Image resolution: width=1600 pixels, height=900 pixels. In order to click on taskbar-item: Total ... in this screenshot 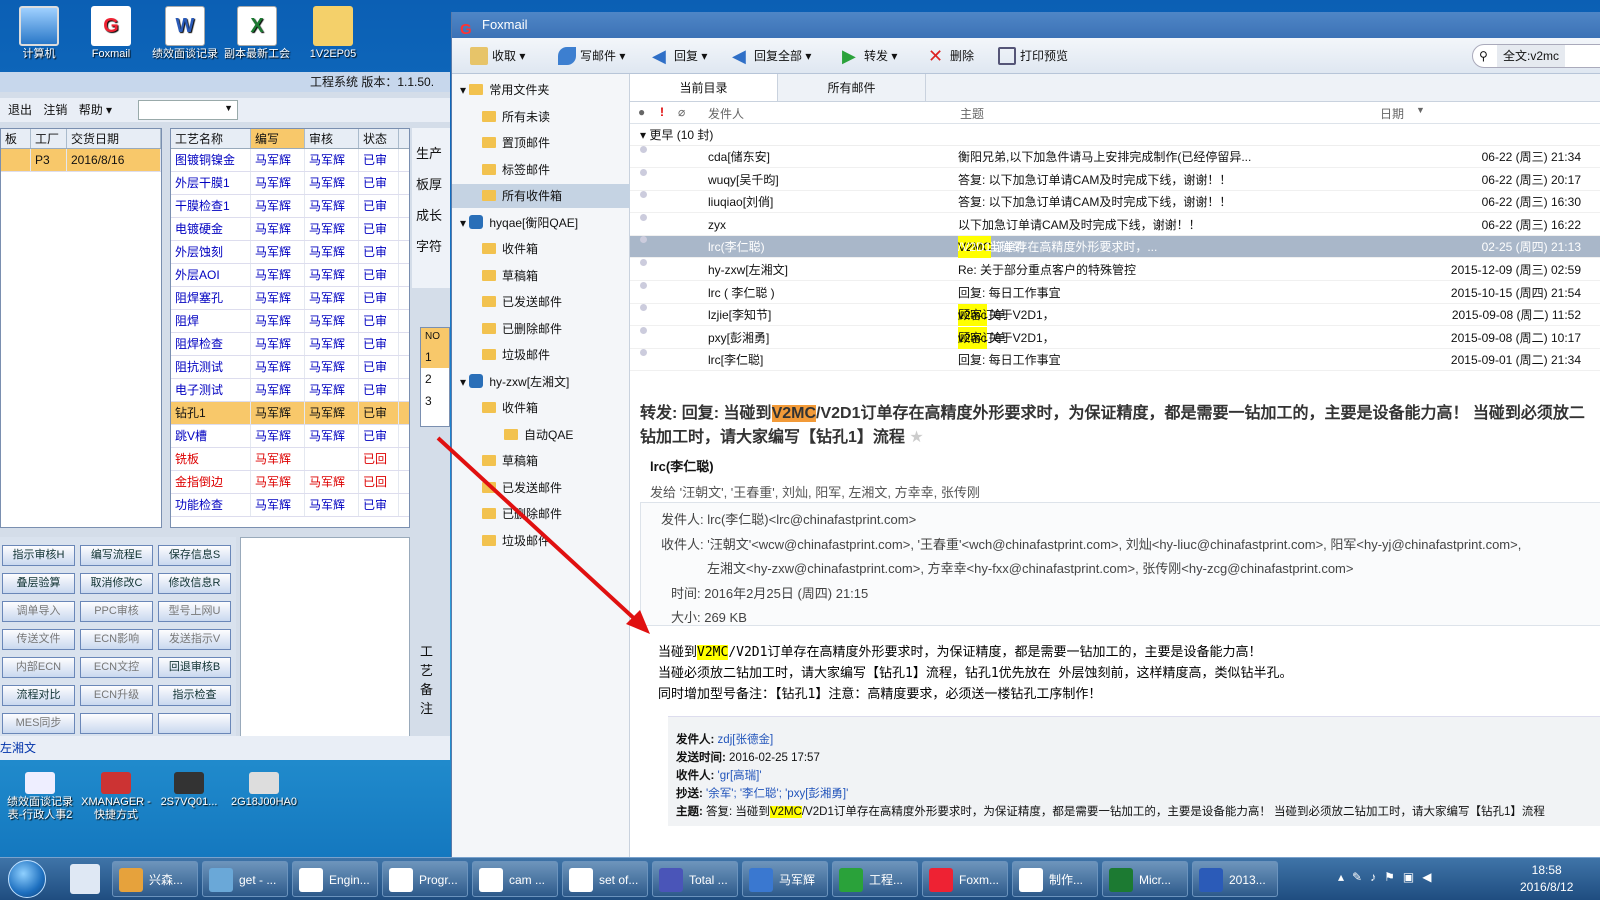, I will do `click(695, 879)`.